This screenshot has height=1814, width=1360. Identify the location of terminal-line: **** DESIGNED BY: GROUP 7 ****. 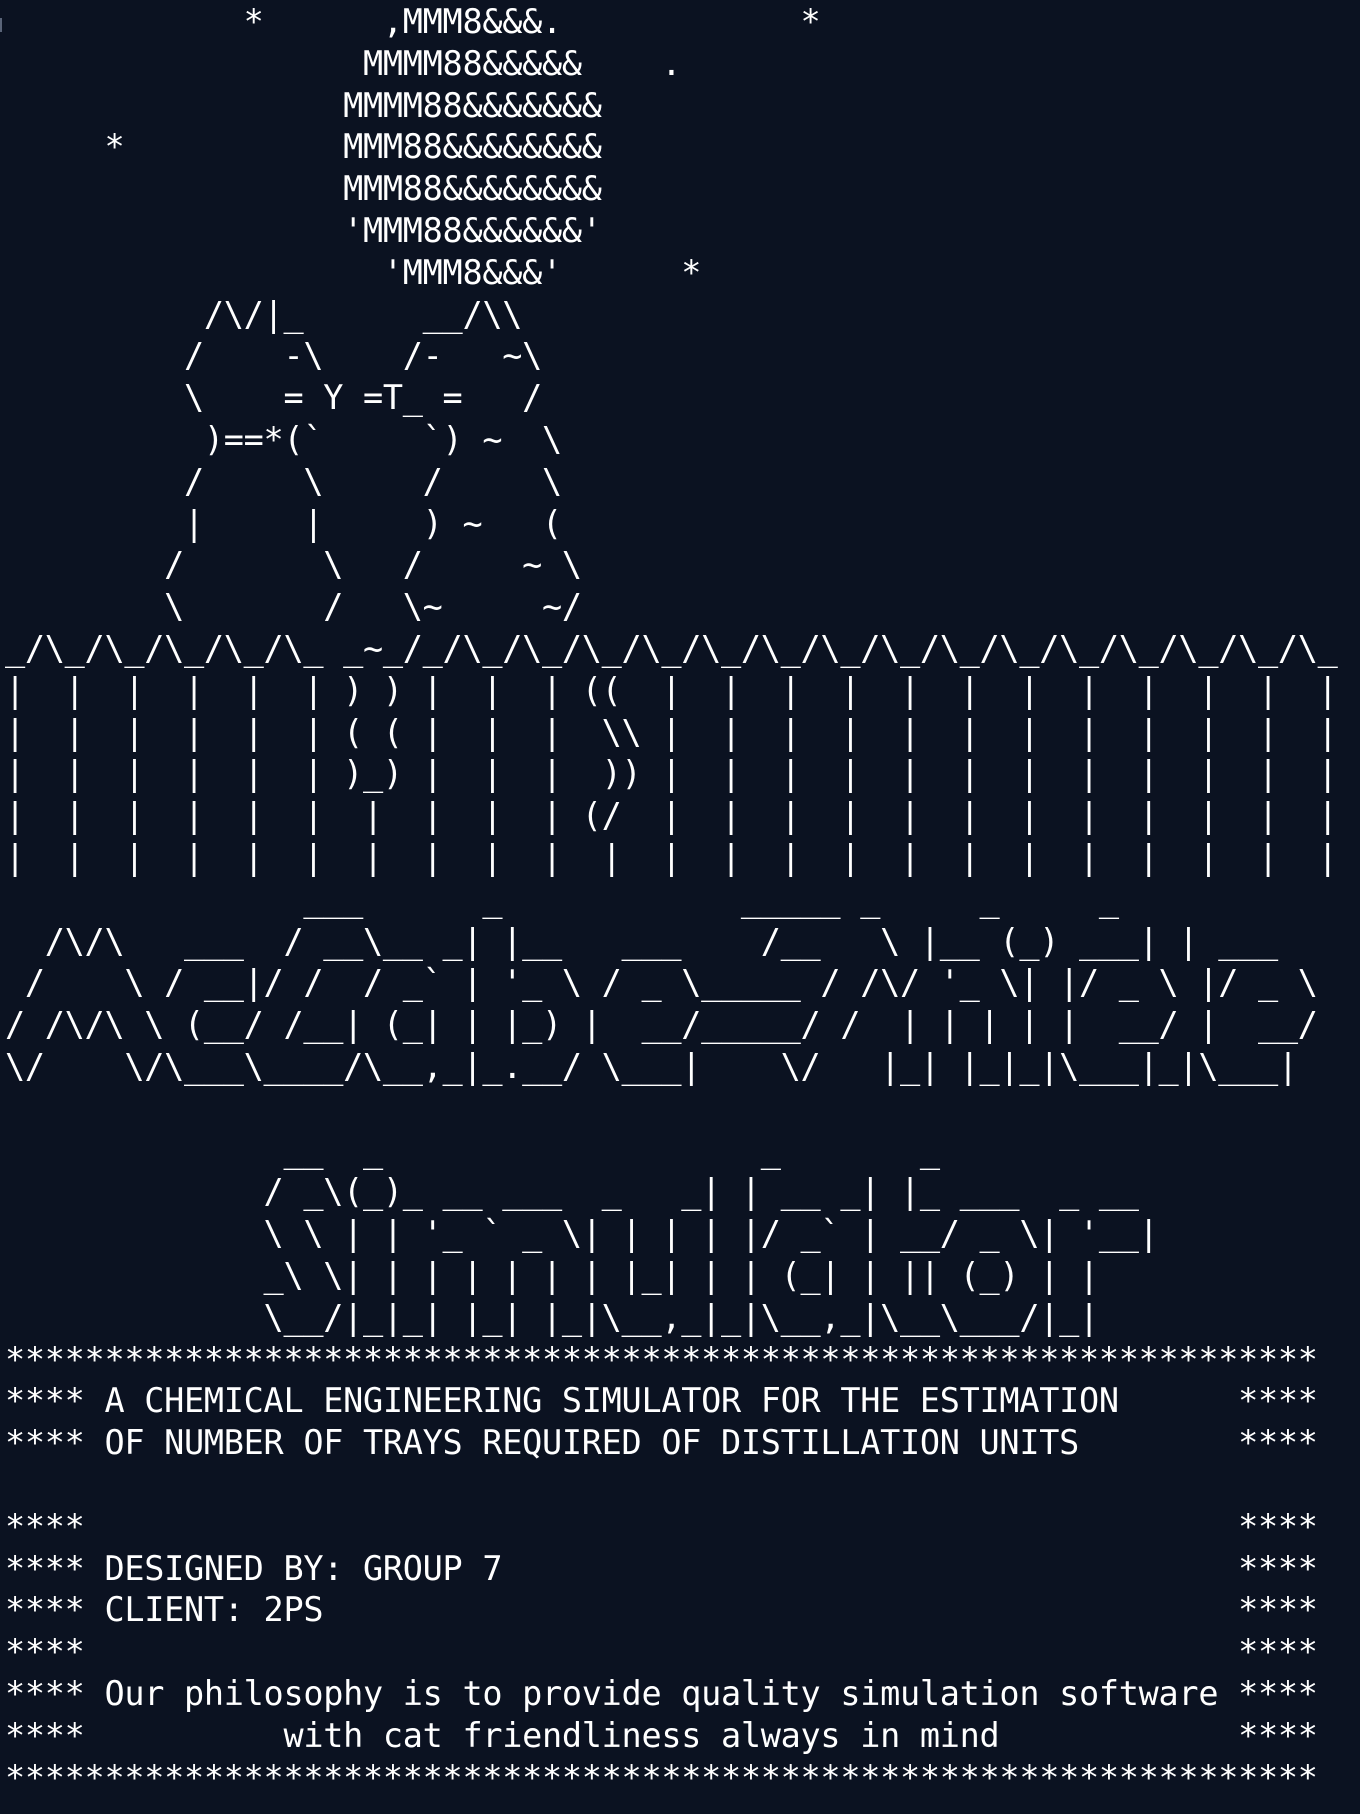
(661, 1568).